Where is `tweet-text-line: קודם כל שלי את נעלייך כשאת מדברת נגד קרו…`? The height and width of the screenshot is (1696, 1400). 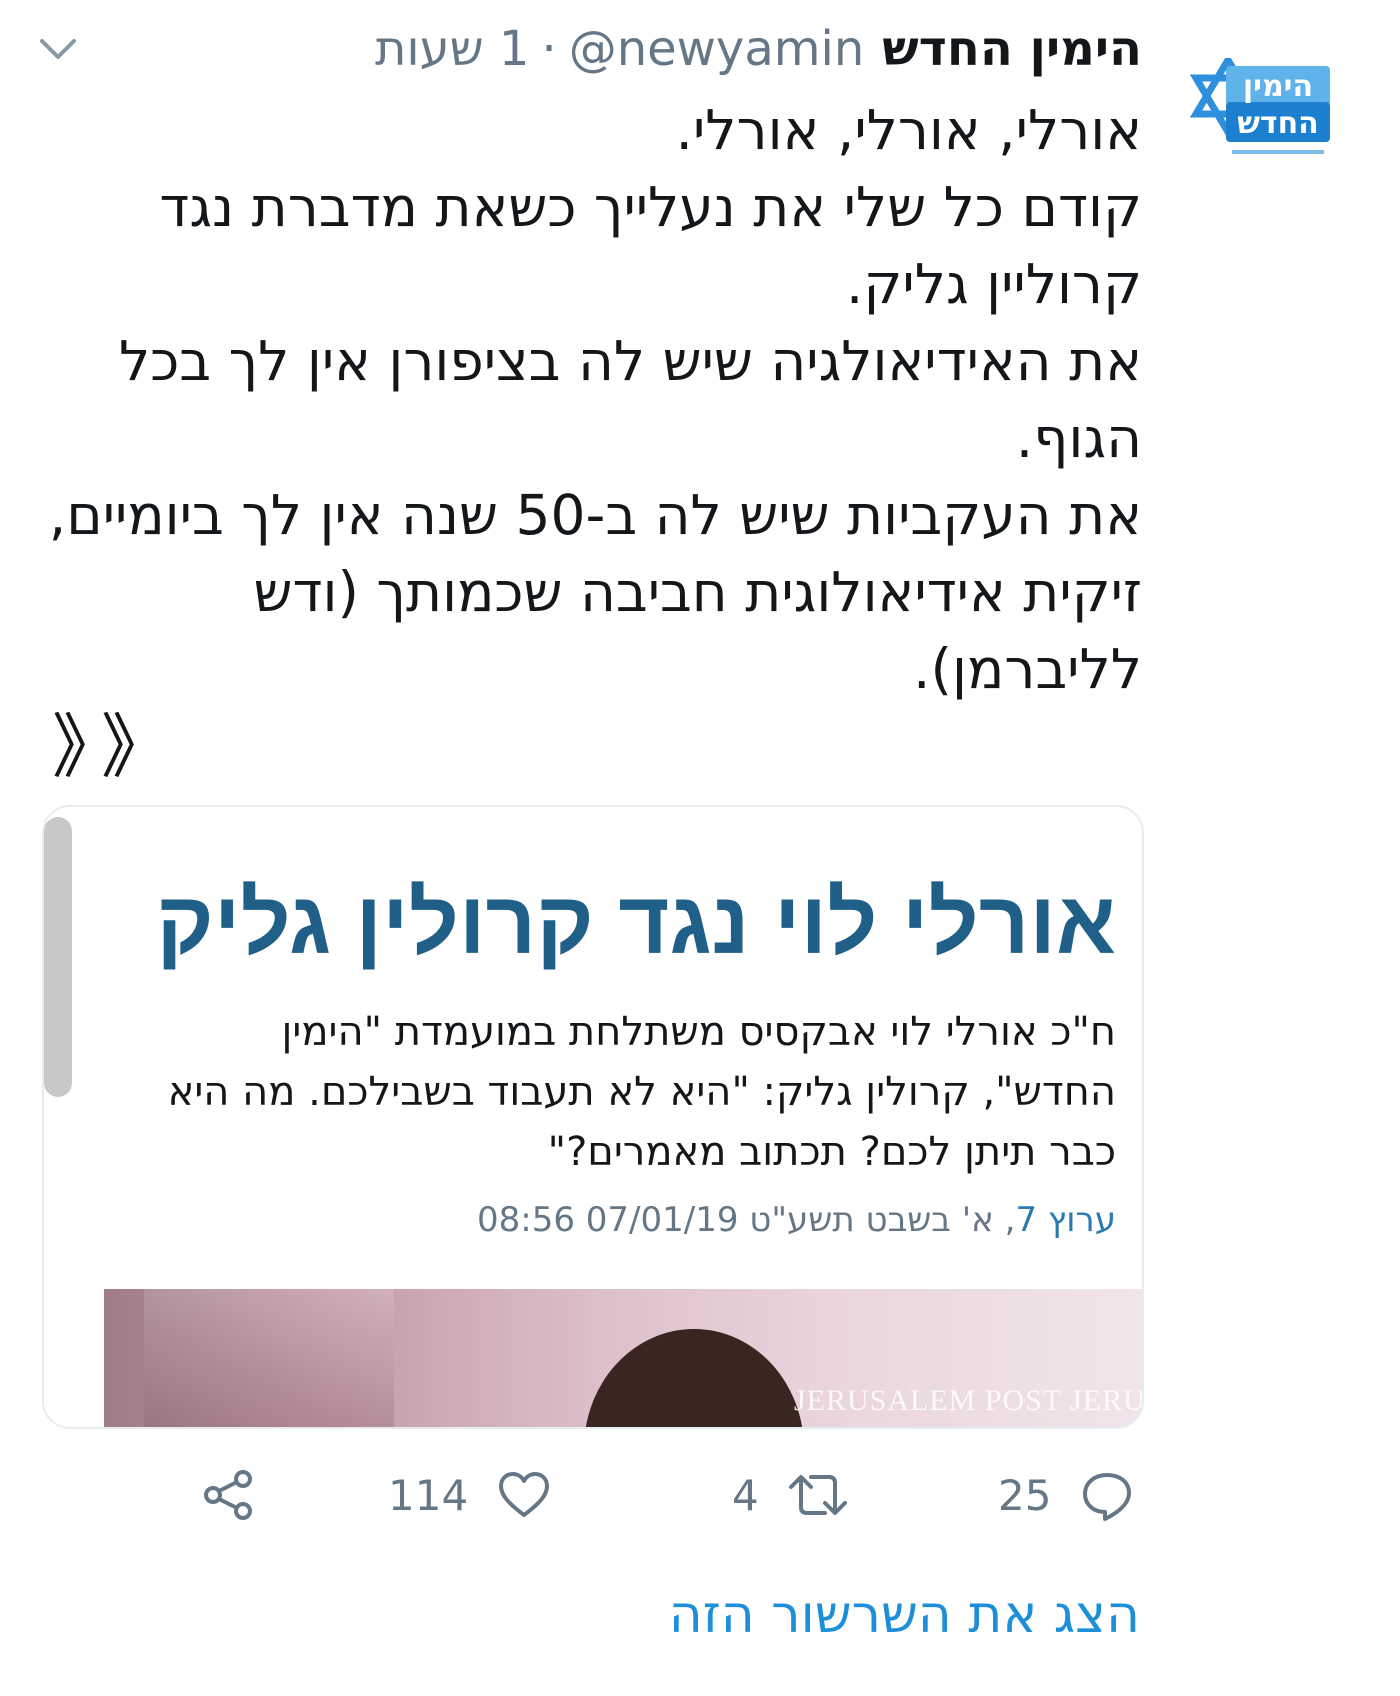 tweet-text-line: קודם כל שלי את נעלייך כשאת מדברת נגד קרו… is located at coordinates (650, 245).